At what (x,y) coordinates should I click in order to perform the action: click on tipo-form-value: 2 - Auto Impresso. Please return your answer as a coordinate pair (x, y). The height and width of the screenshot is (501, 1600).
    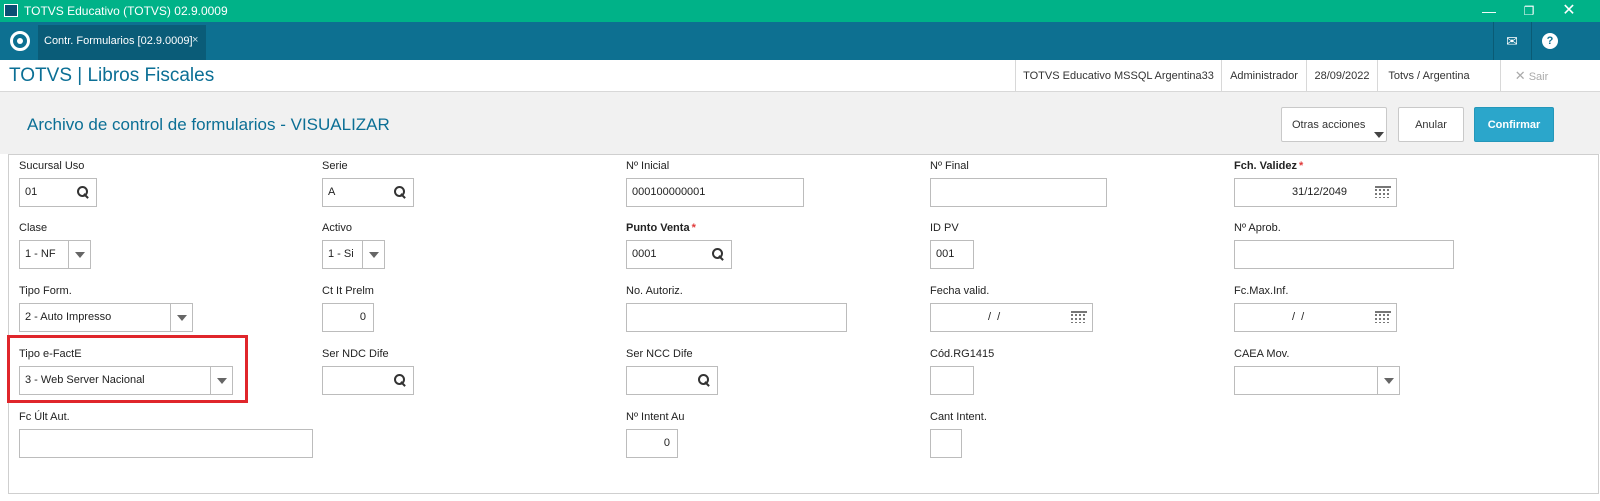
    Looking at the image, I should click on (68, 317).